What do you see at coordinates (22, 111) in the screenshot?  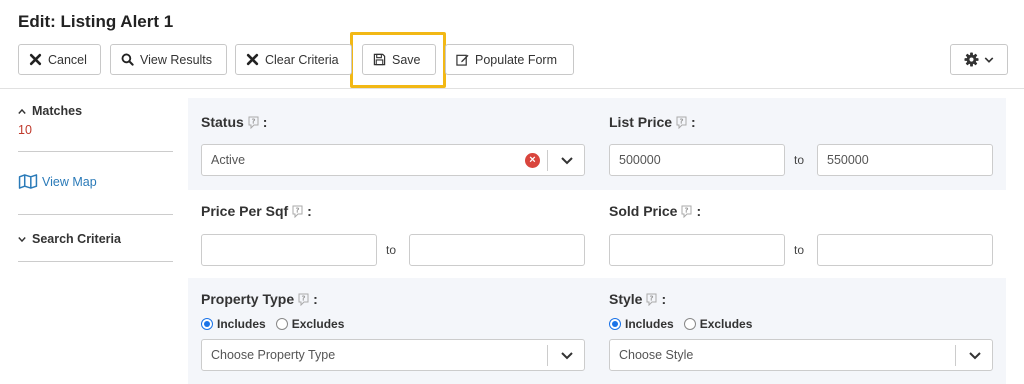 I see `chevron-up-icon` at bounding box center [22, 111].